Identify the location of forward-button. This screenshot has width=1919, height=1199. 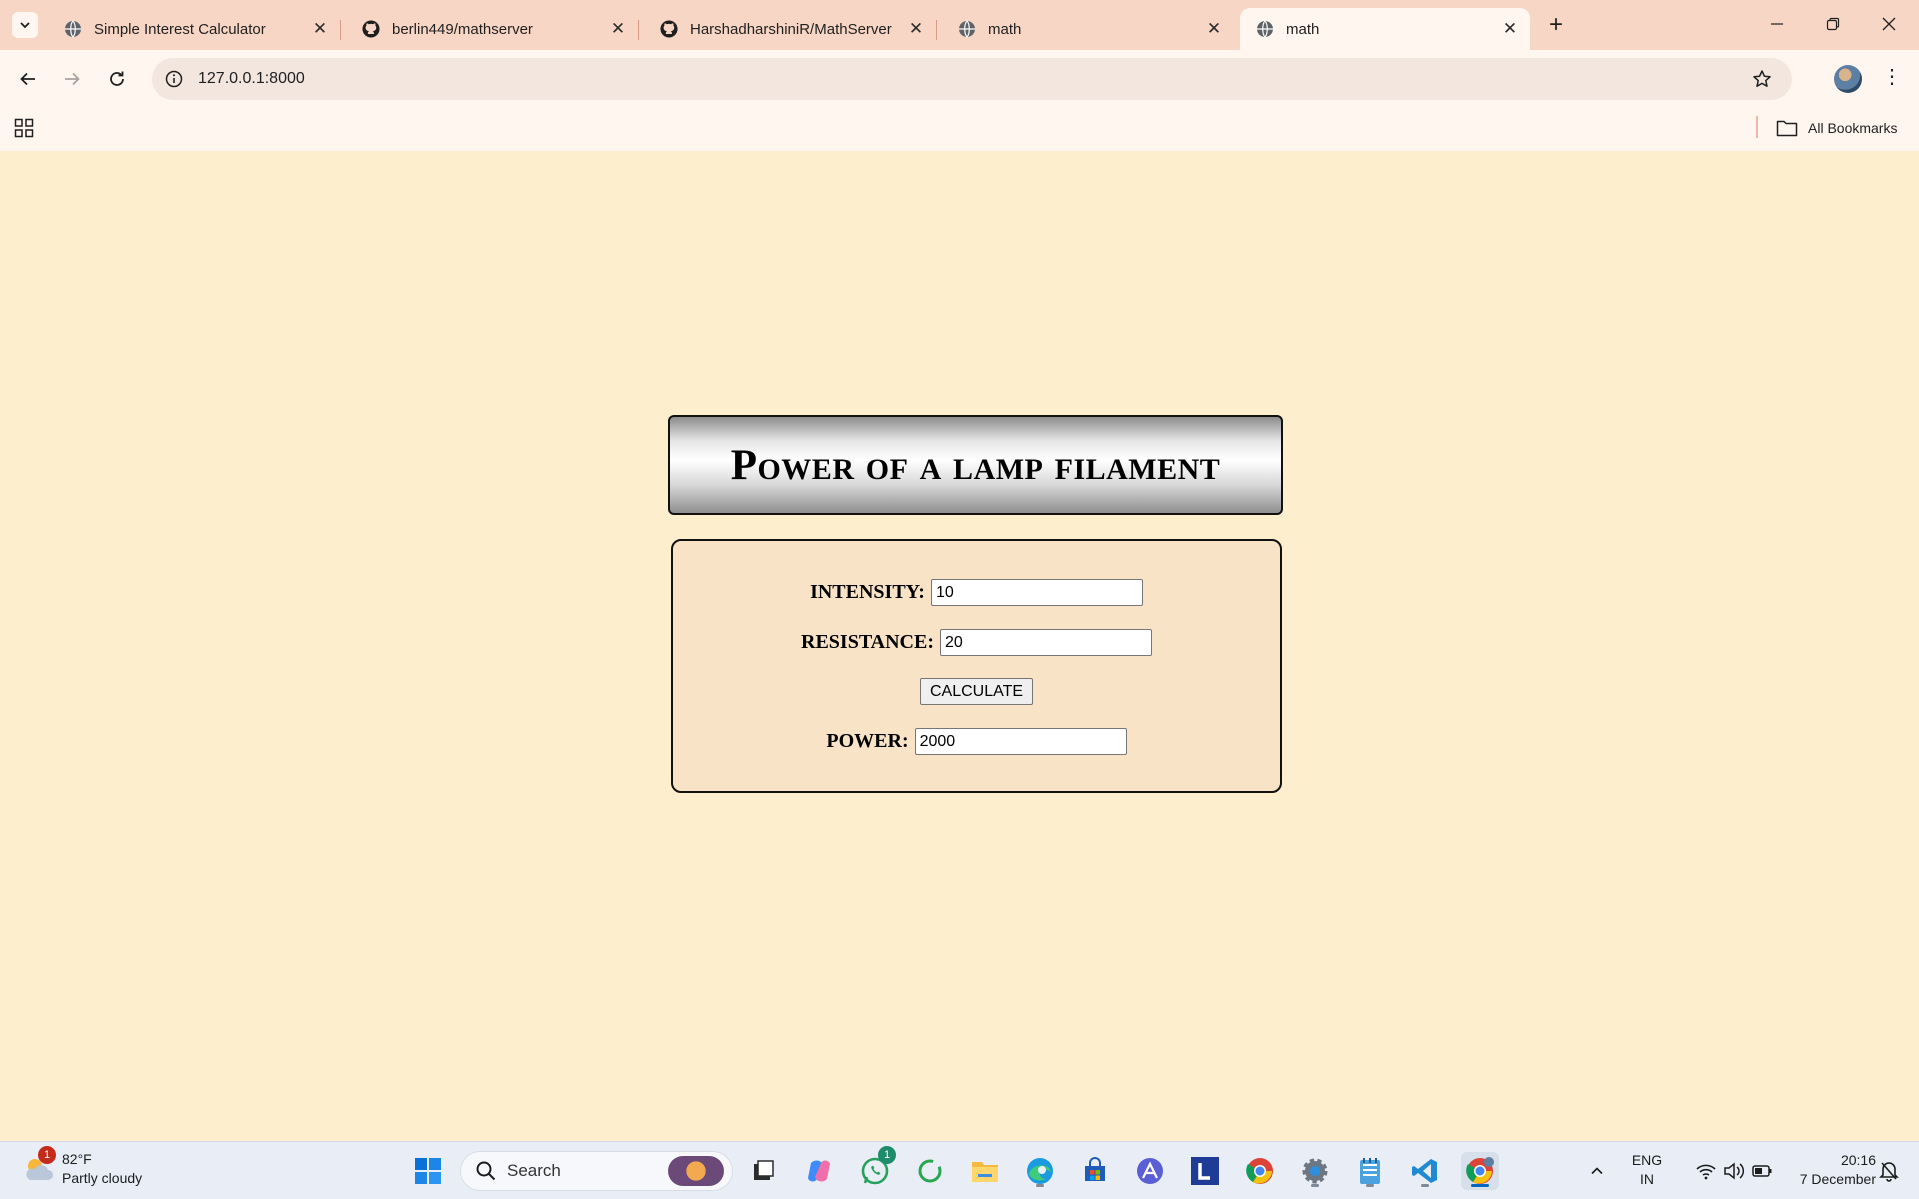
(72, 79).